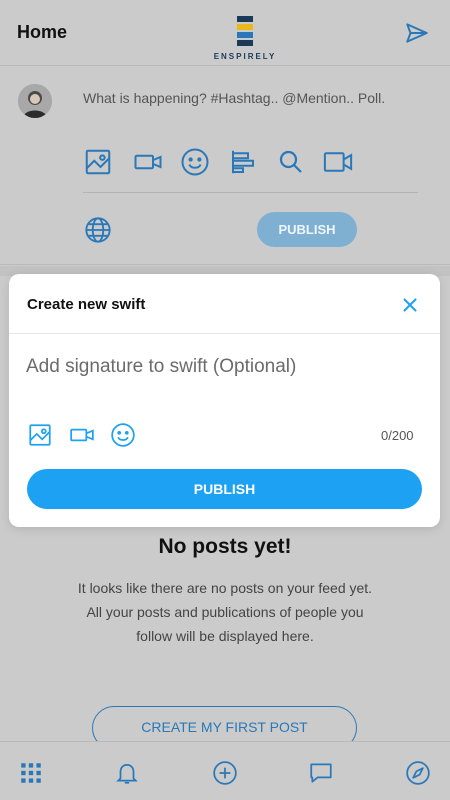 The image size is (450, 800). Describe the element at coordinates (321, 773) in the screenshot. I see `chat-icon` at that location.